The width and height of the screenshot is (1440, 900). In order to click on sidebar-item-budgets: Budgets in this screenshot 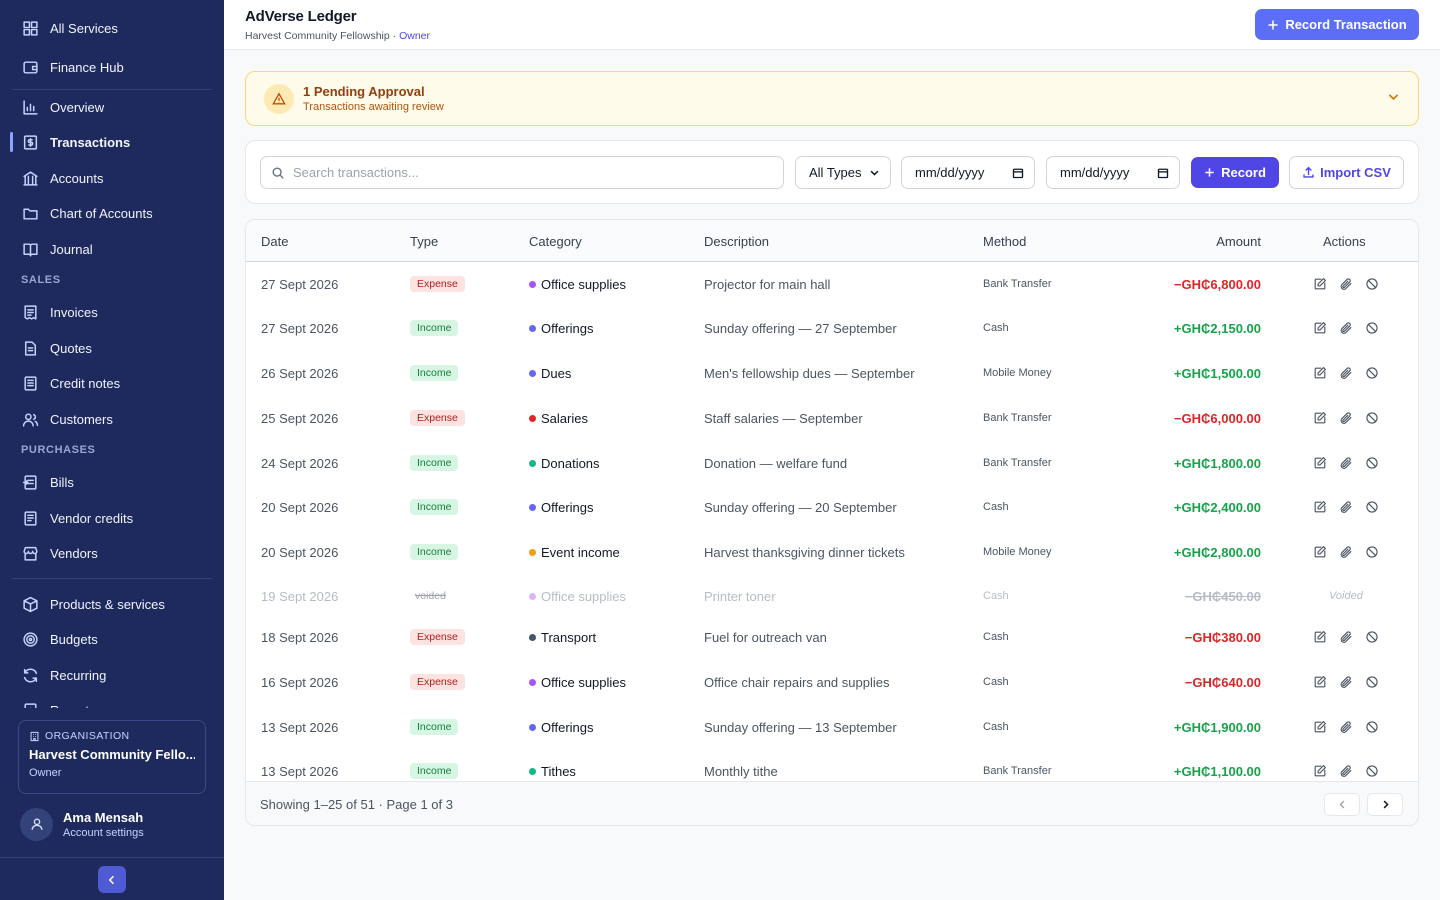, I will do `click(112, 639)`.